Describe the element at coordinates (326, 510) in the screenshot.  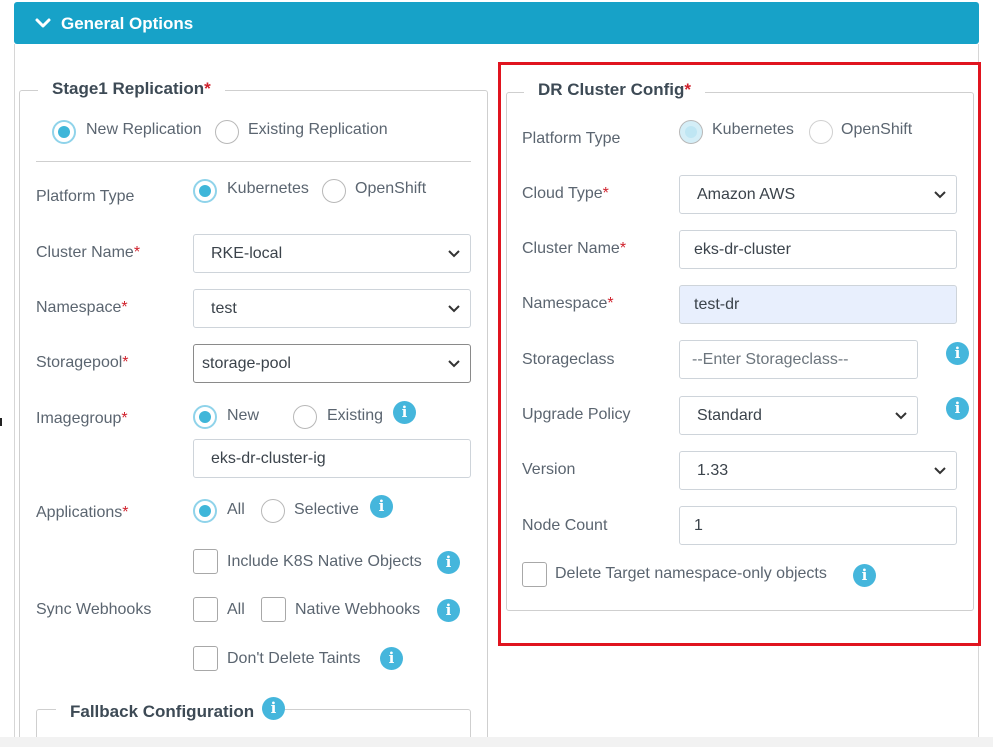
I see `applications-selective-label: Selective` at that location.